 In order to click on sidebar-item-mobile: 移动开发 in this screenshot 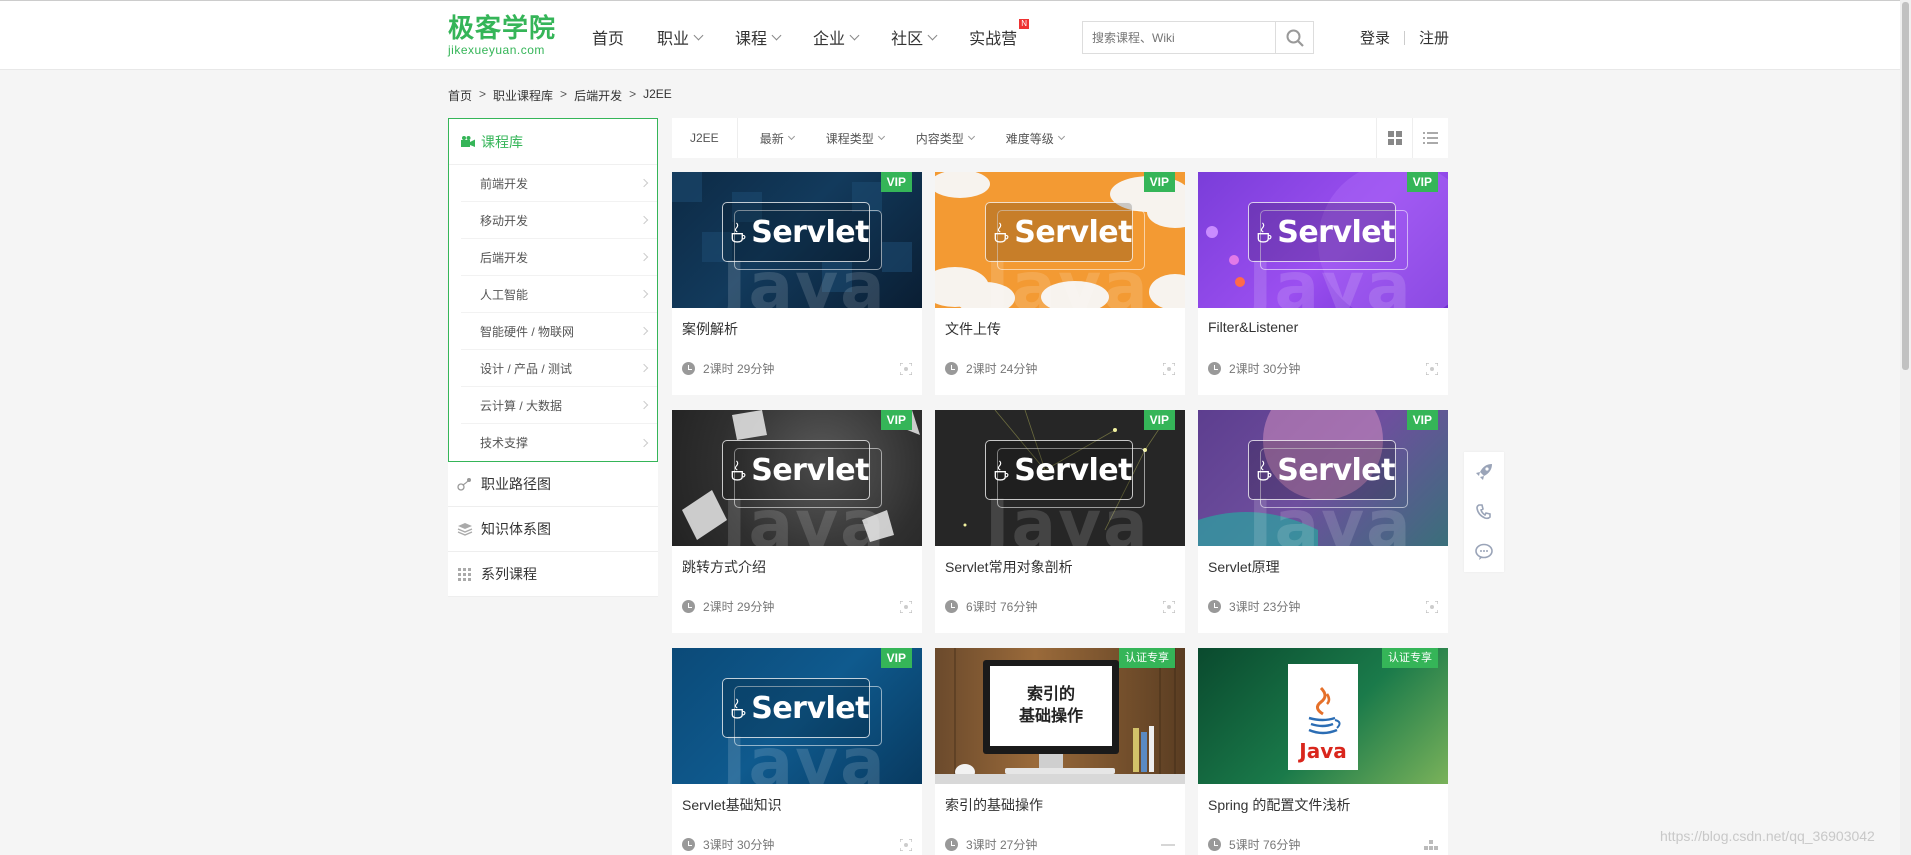, I will do `click(559, 220)`.